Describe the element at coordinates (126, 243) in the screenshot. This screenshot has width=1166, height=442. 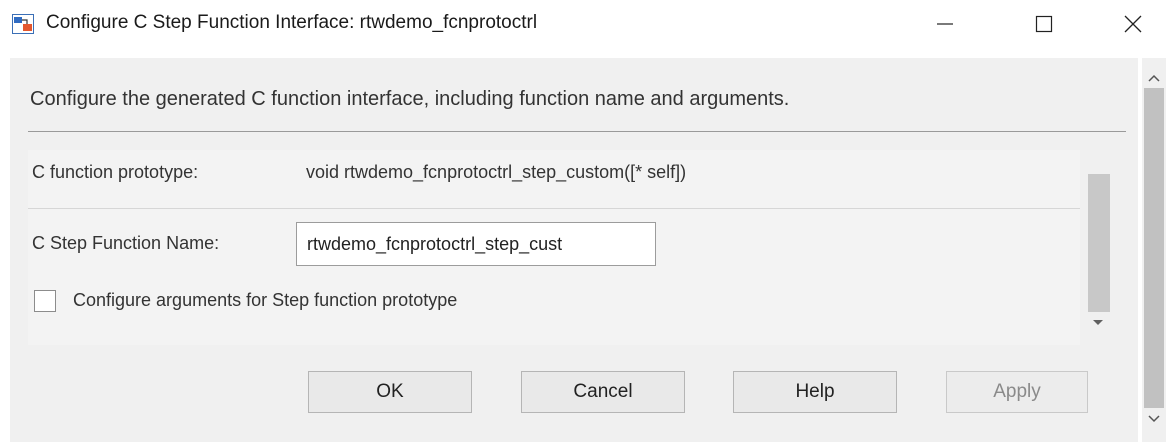
I see `step-function-name-label: C Step Function Name:` at that location.